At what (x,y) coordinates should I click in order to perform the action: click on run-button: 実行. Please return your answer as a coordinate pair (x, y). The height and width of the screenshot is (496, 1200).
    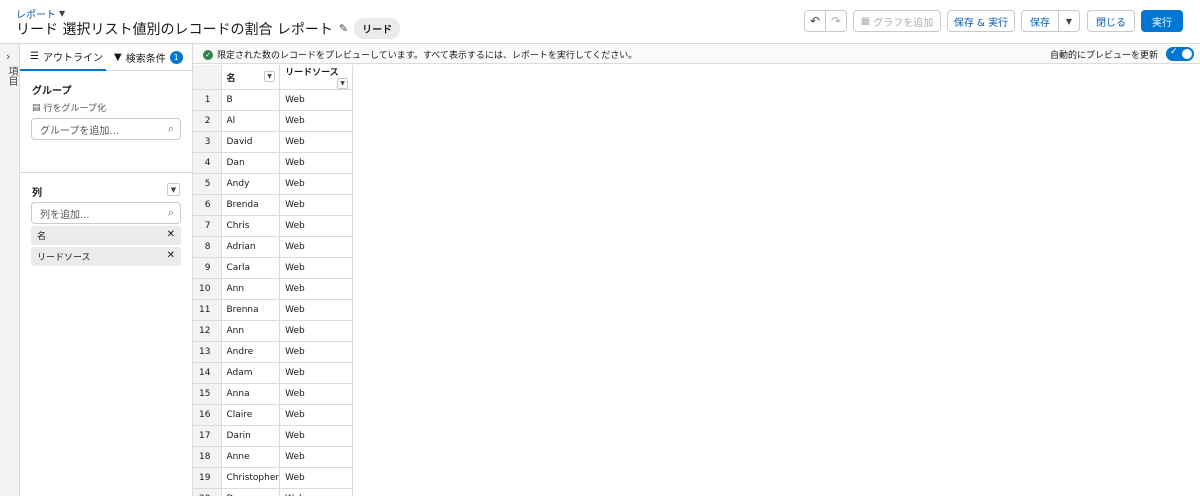
    Looking at the image, I should click on (1162, 21).